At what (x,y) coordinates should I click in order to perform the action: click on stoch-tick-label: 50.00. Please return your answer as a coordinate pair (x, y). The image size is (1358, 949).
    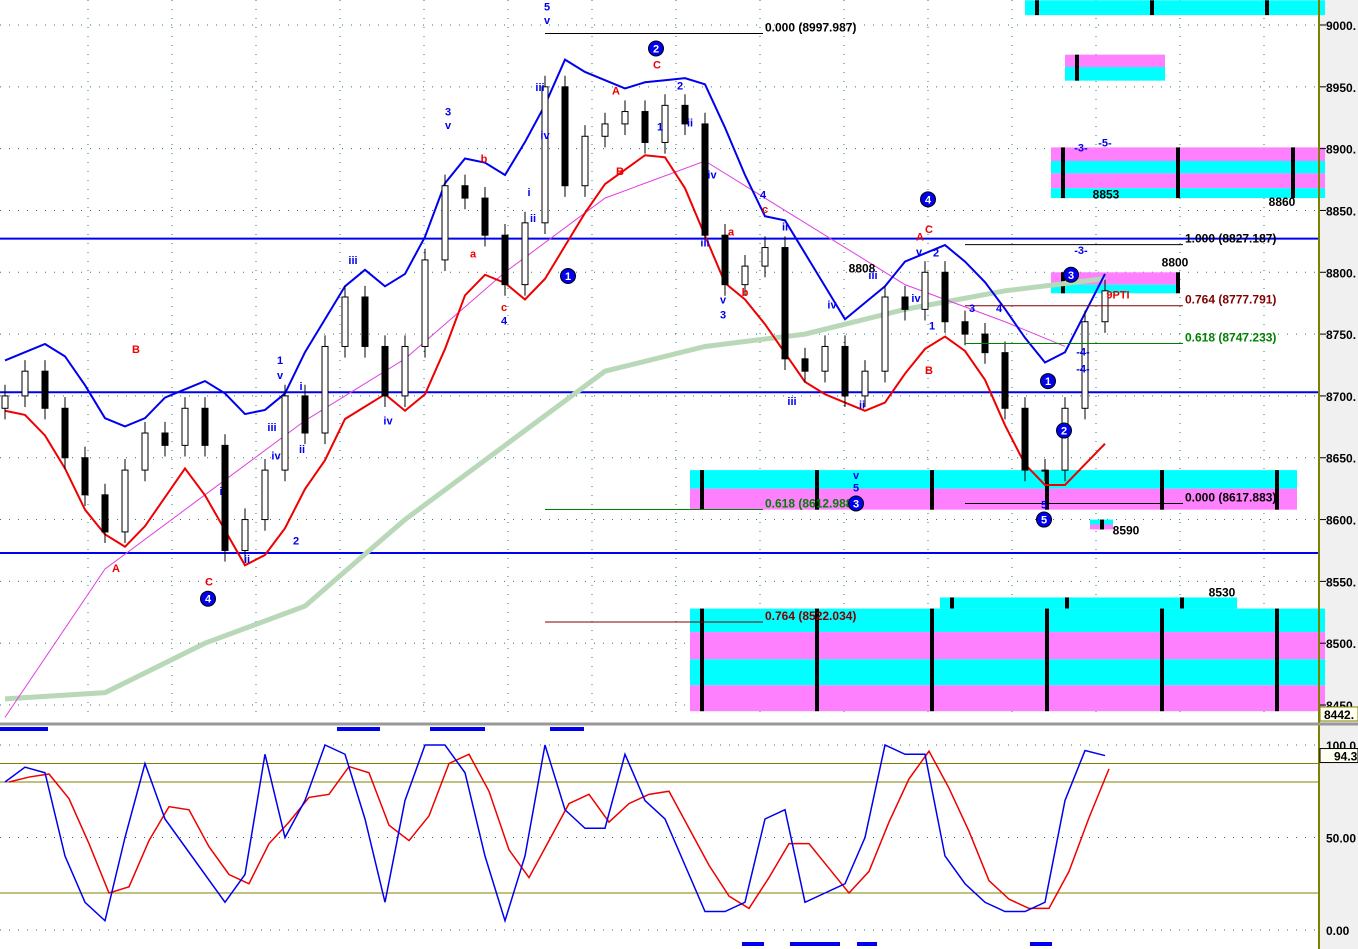
    Looking at the image, I should click on (1341, 839).